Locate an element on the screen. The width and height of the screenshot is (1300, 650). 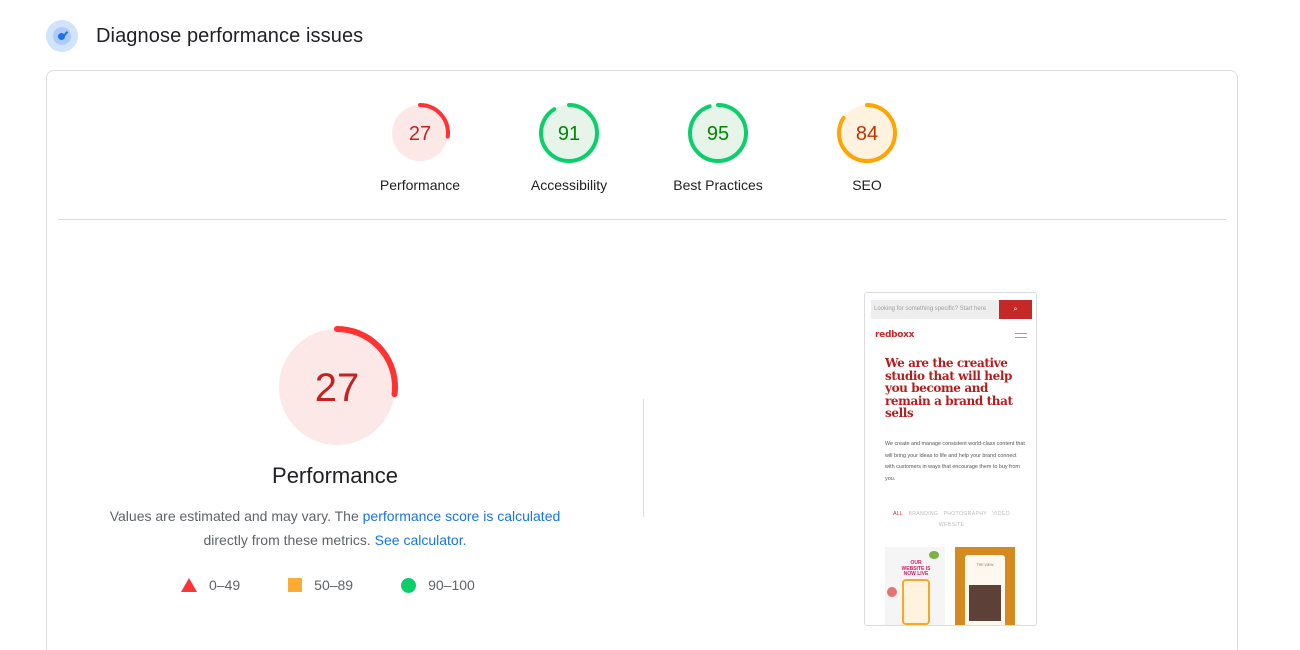
gauge-accessibility: 91 Accessibility is located at coordinates (569, 147).